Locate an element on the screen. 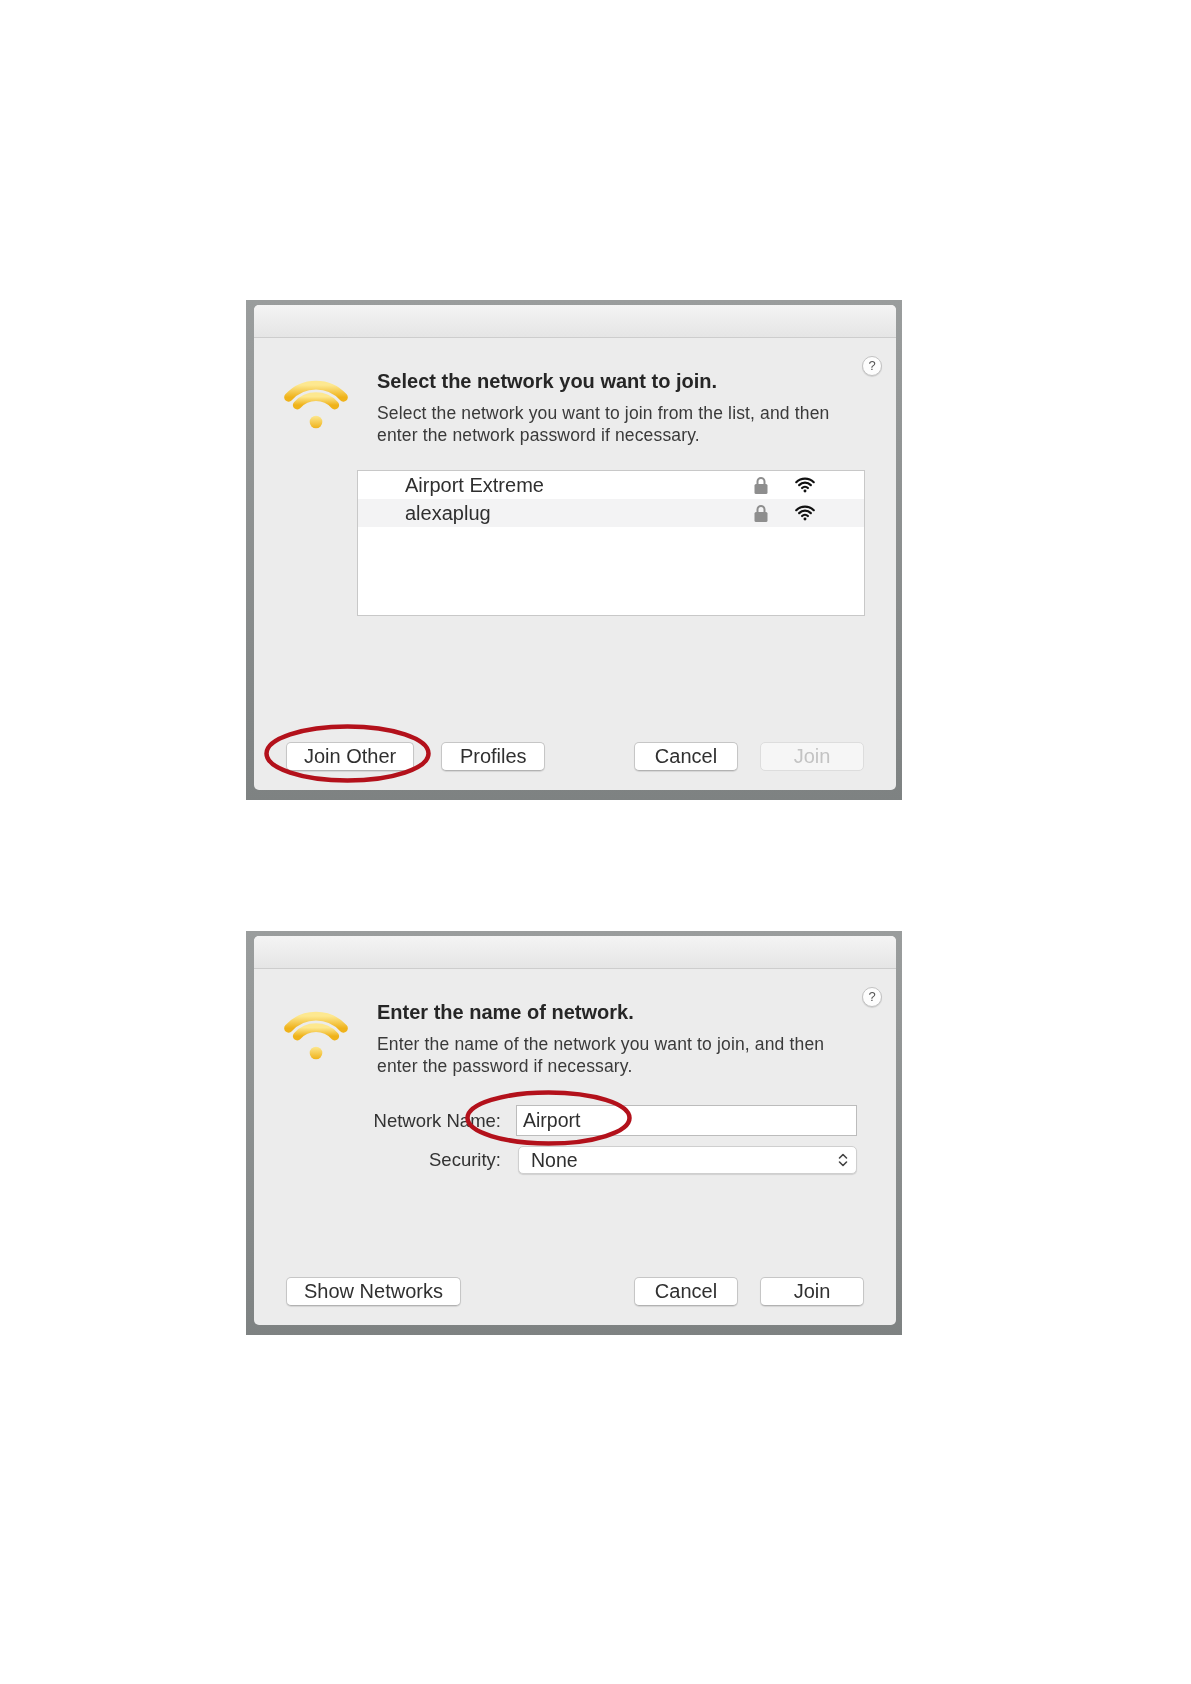  dialog-button: Profiles is located at coordinates (493, 756).